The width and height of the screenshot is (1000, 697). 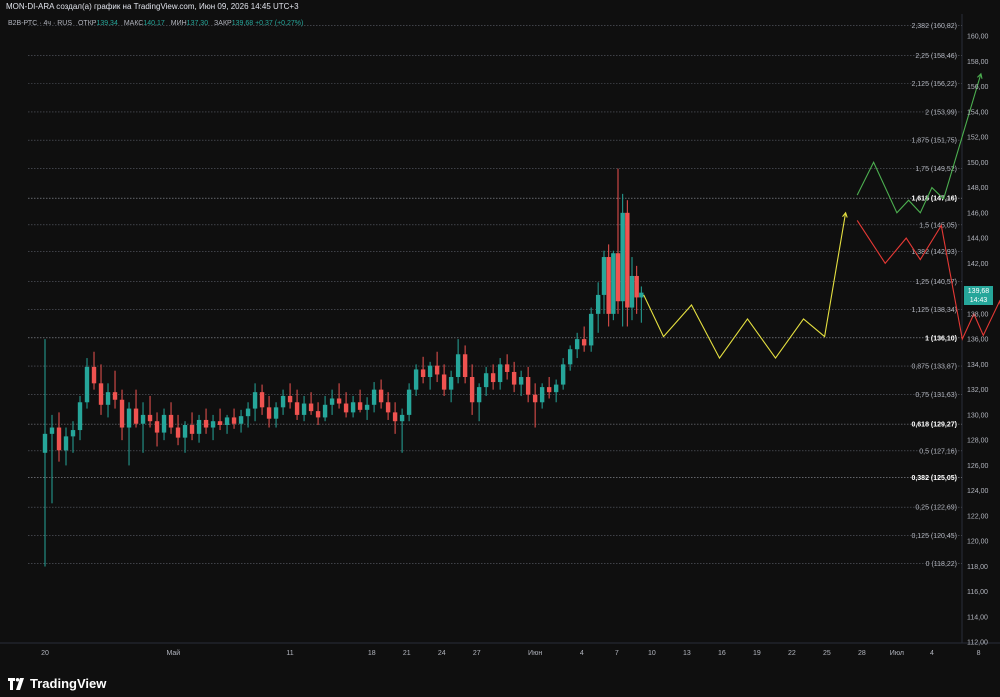 What do you see at coordinates (242, 23) in the screenshot?
I see `close-value: 139,68` at bounding box center [242, 23].